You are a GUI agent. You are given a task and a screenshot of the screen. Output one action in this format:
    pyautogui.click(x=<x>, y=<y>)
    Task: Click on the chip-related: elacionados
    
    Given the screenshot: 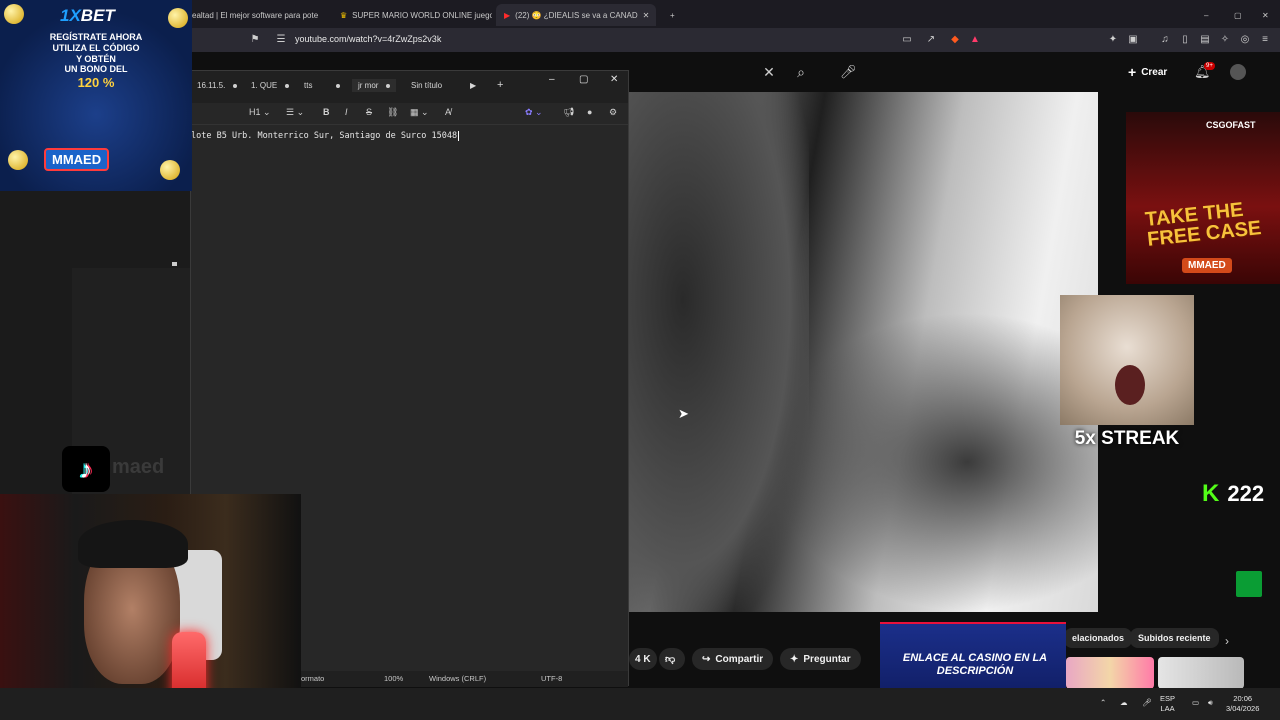 What is the action you would take?
    pyautogui.click(x=1098, y=638)
    